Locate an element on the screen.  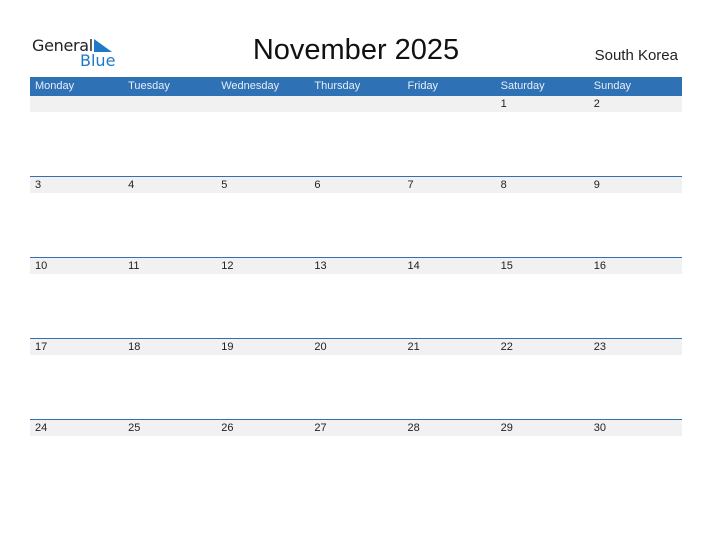
week-row: 10 11 12 13 14 15 16 is located at coordinates (356, 298).